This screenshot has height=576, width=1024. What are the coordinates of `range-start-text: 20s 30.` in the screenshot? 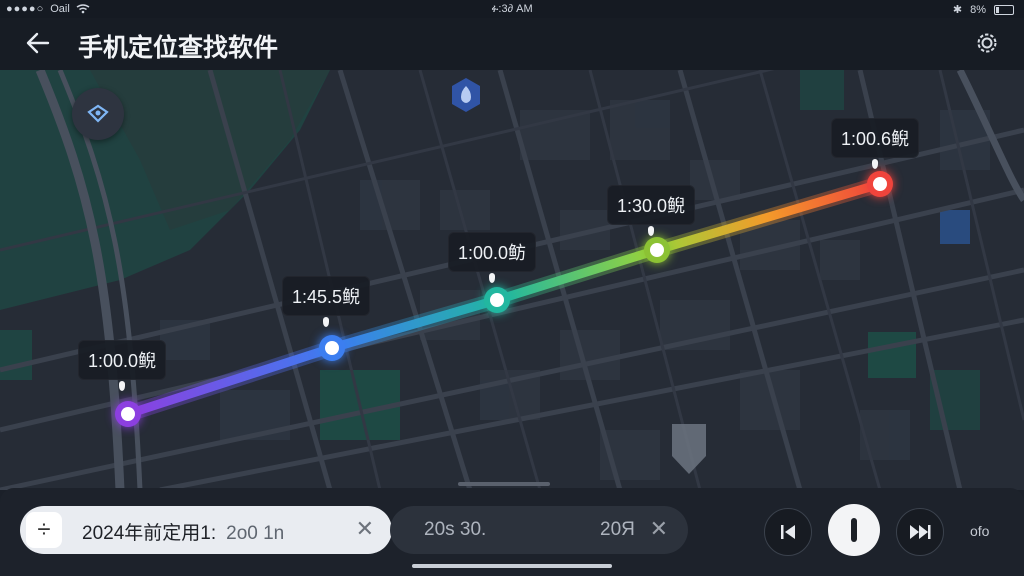 It's located at (455, 529).